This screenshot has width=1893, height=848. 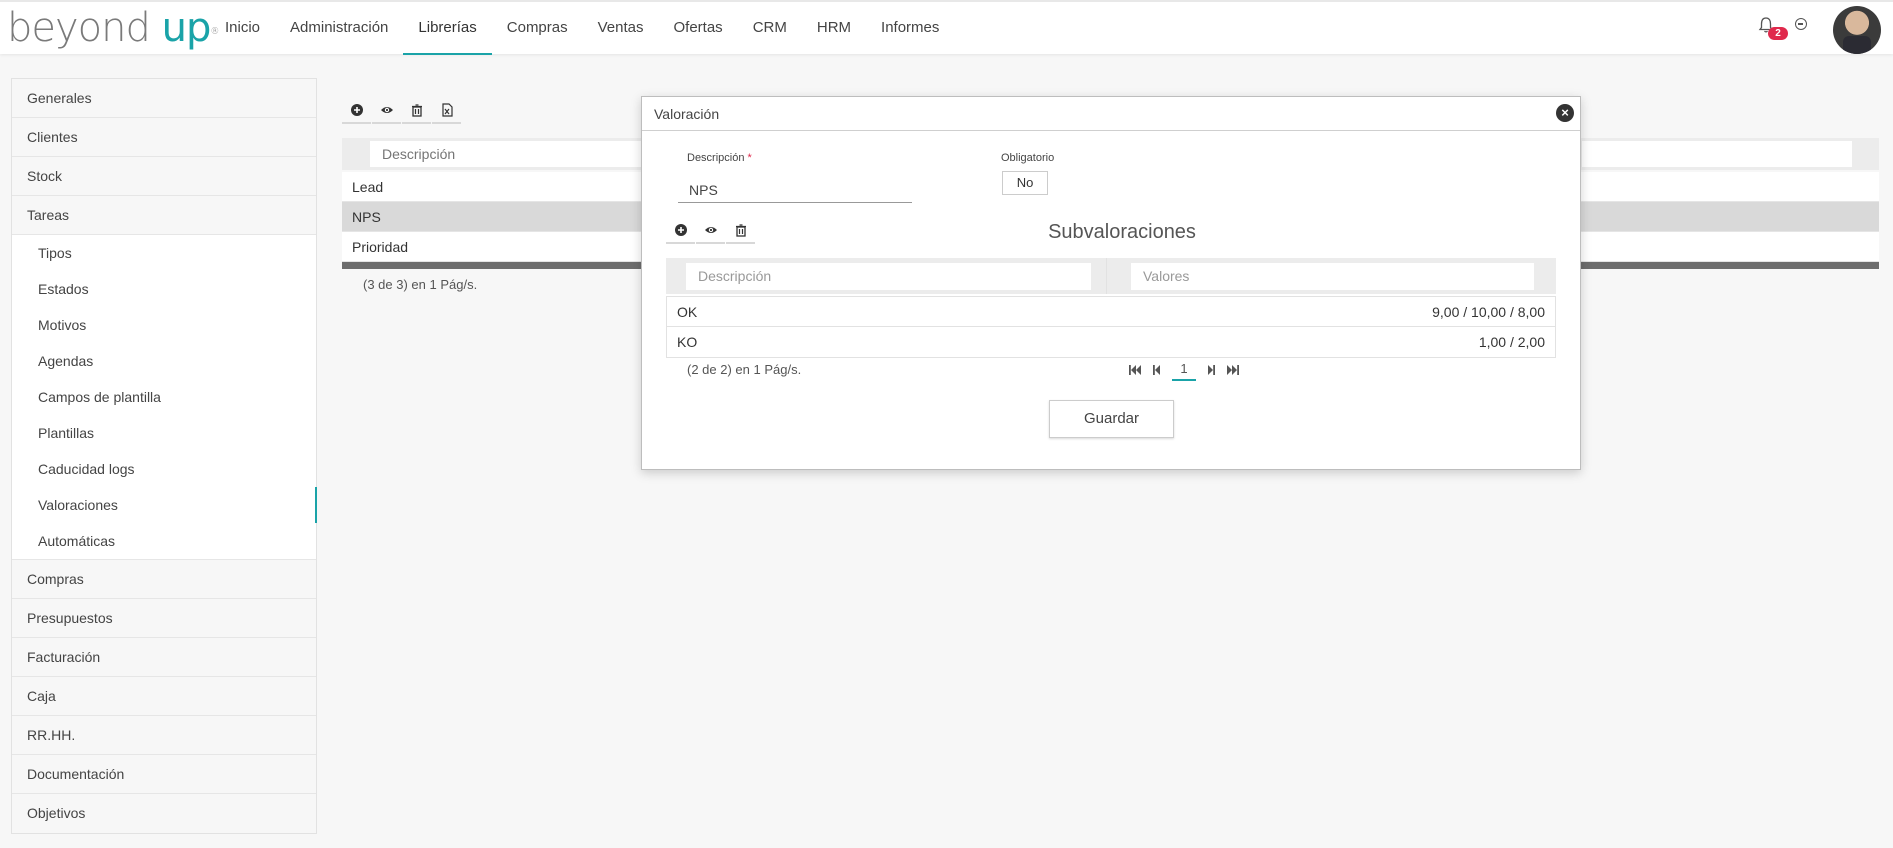 I want to click on nav-item-ventas: Ventas, so click(x=621, y=28).